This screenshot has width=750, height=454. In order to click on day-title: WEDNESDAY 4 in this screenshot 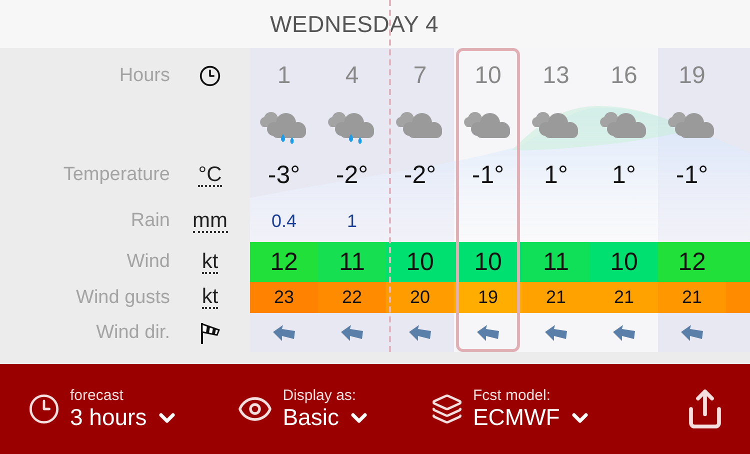, I will do `click(354, 24)`.